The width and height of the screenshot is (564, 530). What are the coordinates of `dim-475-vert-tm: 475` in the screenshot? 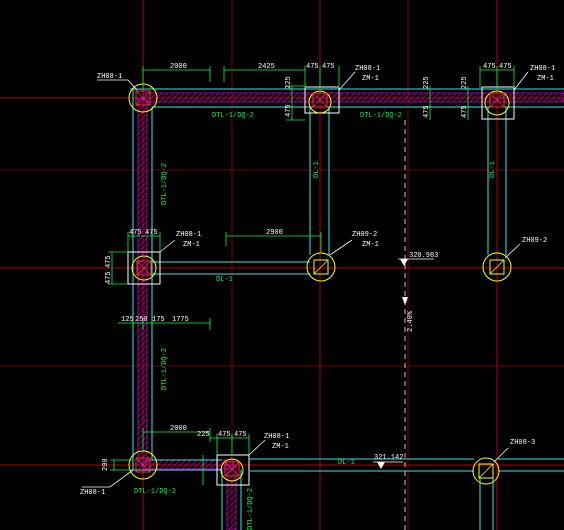 It's located at (289, 110).